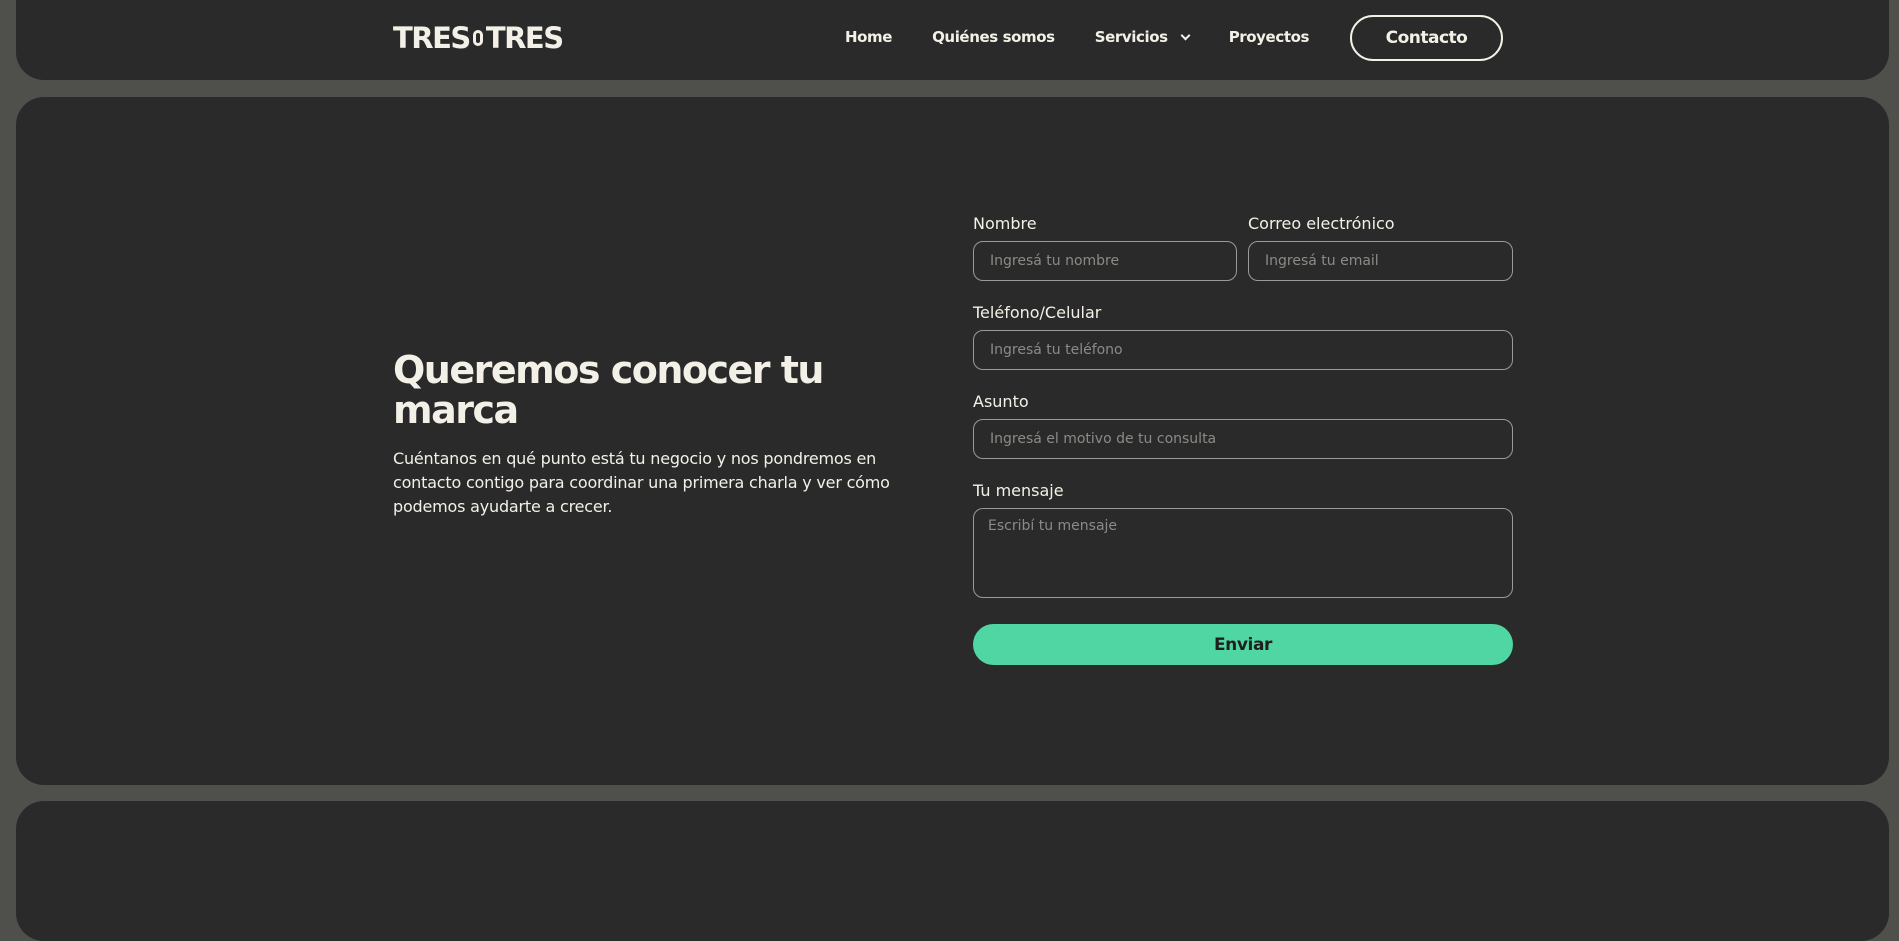 The image size is (1899, 941). Describe the element at coordinates (1077, 37) in the screenshot. I see `main-navigation: Home Quiénes somos Servicios Proyectos` at that location.